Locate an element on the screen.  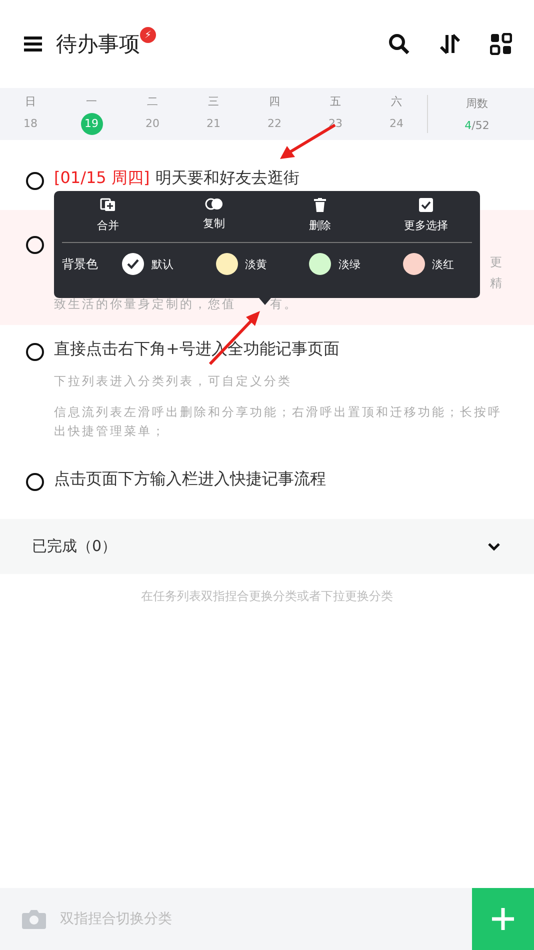
menu-action: 合并 is located at coordinates (108, 215).